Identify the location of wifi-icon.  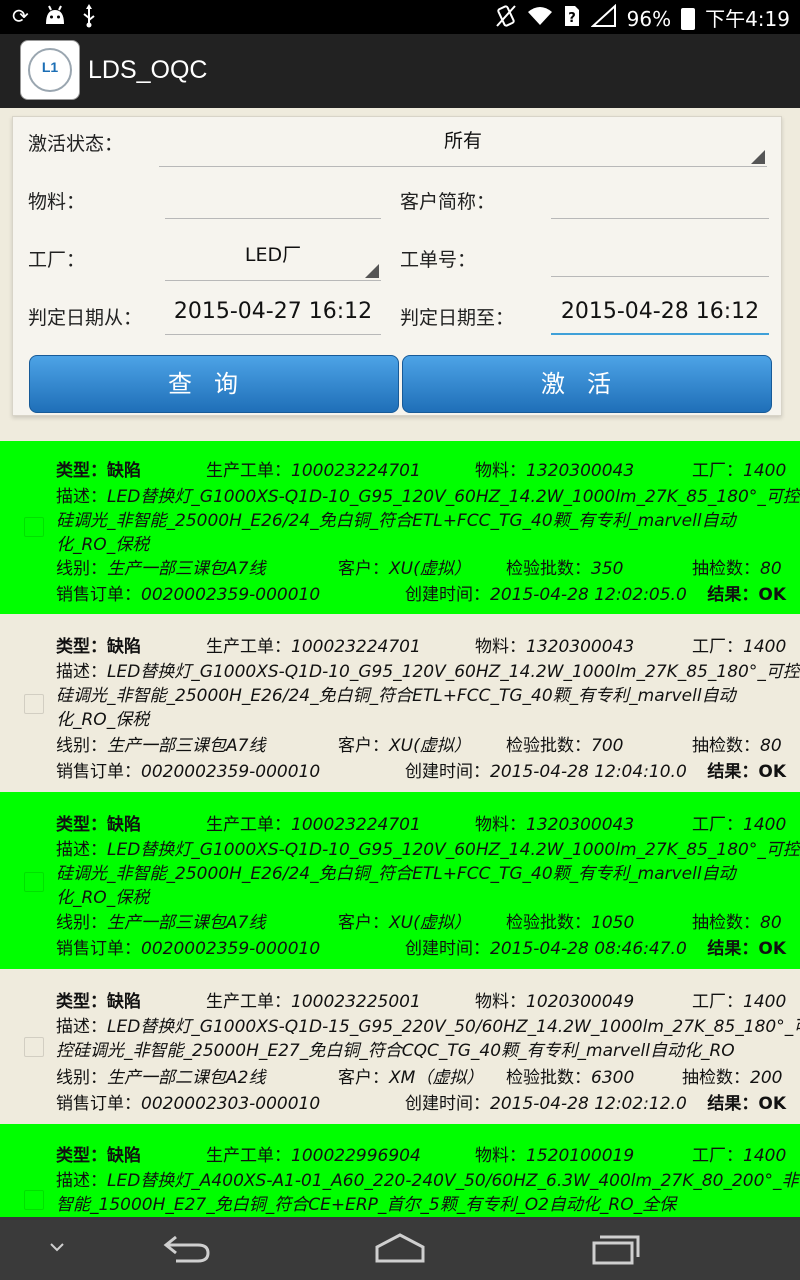
(540, 19).